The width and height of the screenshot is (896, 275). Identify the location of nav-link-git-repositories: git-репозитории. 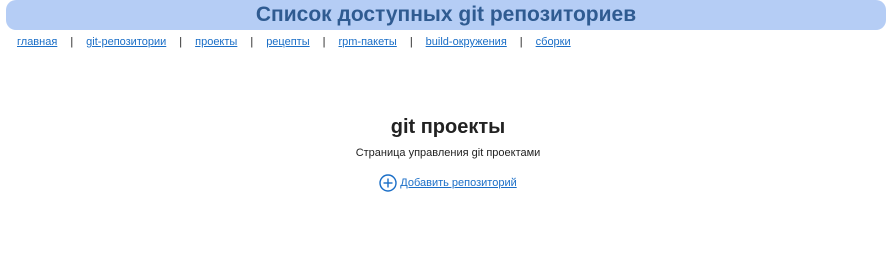
(126, 42).